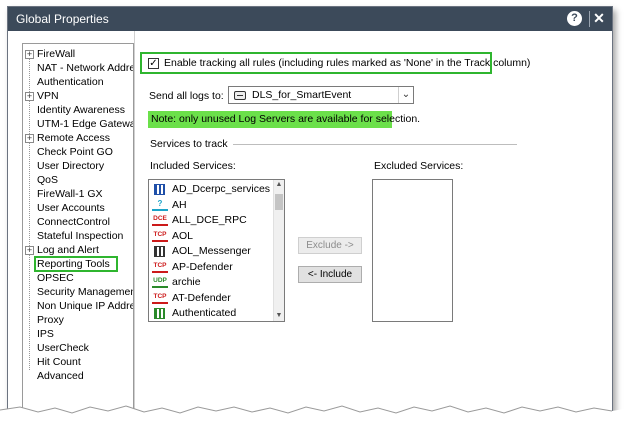  What do you see at coordinates (183, 235) in the screenshot?
I see `service-name: AOL` at bounding box center [183, 235].